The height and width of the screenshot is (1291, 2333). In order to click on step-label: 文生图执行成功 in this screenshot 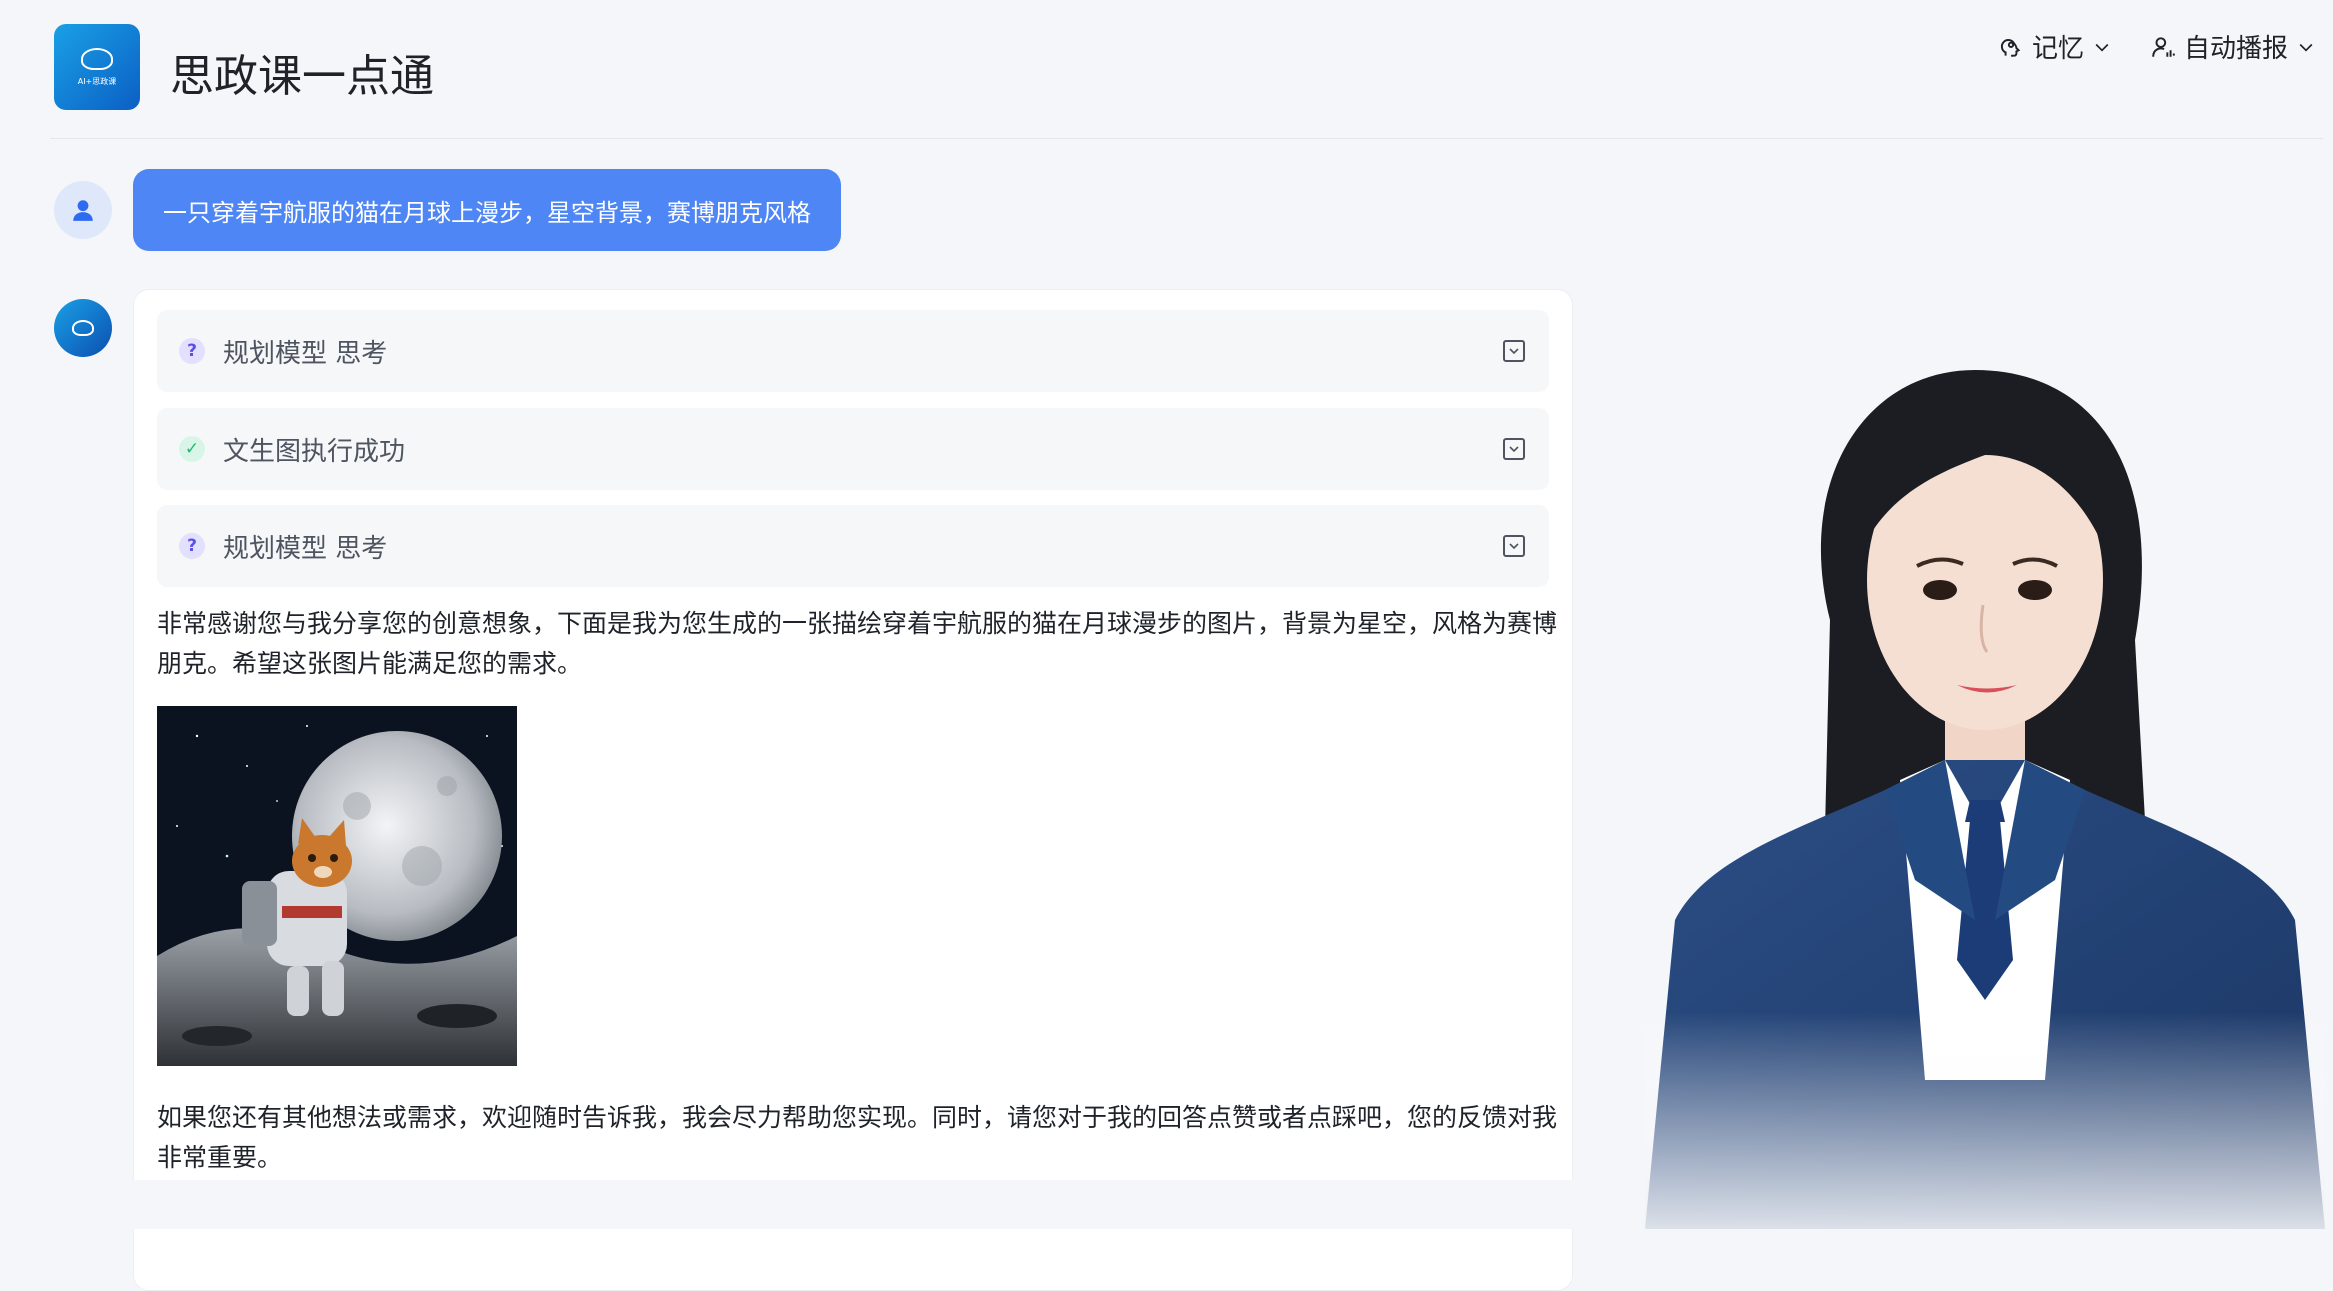, I will do `click(314, 451)`.